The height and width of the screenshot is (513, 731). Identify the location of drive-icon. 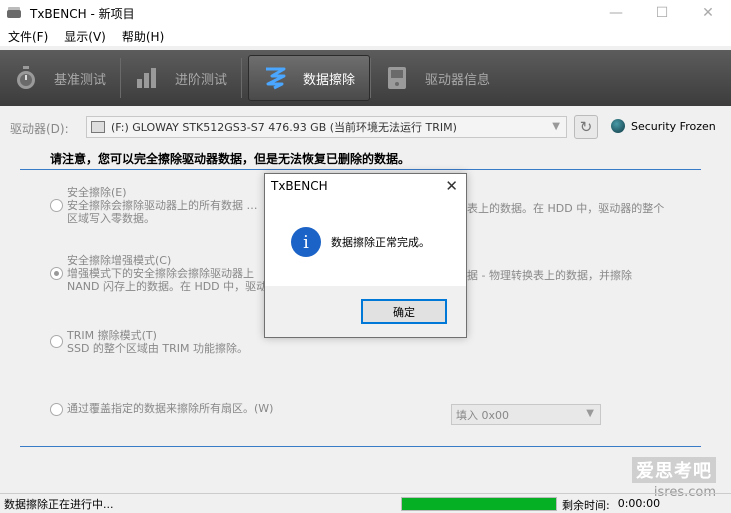
(98, 127).